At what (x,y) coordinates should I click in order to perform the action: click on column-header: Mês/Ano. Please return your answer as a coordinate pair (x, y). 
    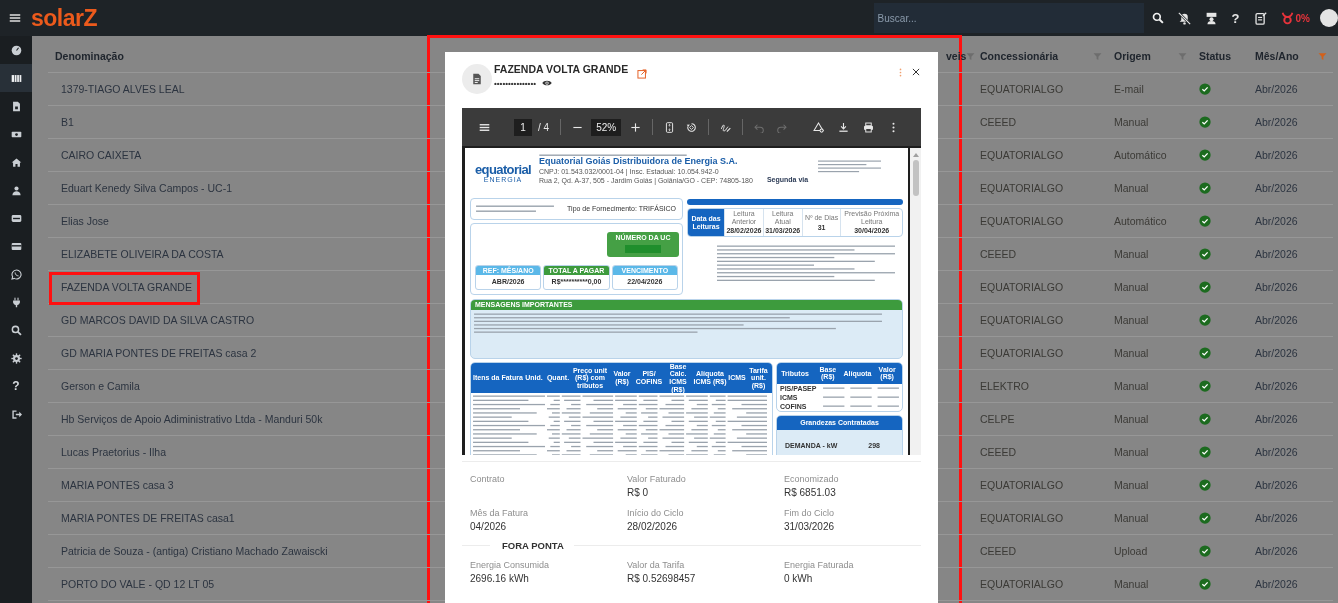
    Looking at the image, I should click on (1277, 56).